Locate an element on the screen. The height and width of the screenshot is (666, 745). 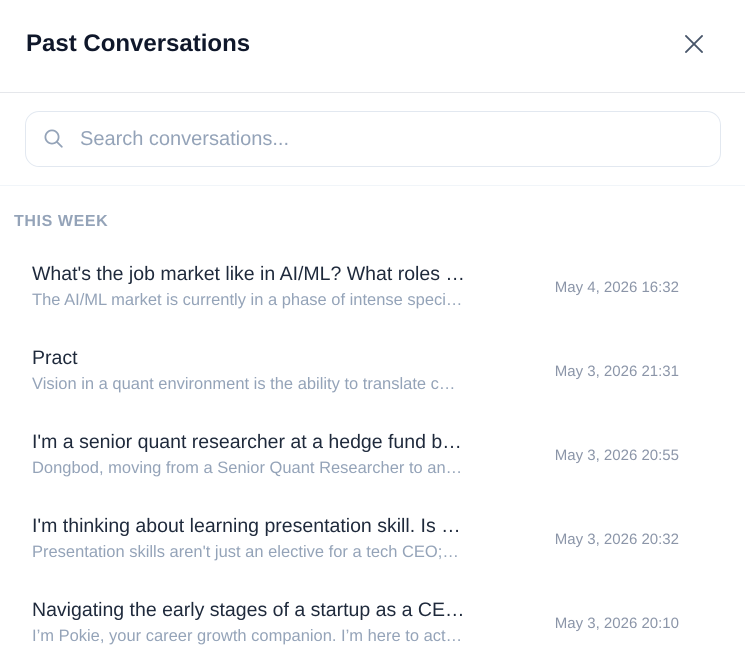
conversation-date: May 3, 2026 20:55 is located at coordinates (616, 455).